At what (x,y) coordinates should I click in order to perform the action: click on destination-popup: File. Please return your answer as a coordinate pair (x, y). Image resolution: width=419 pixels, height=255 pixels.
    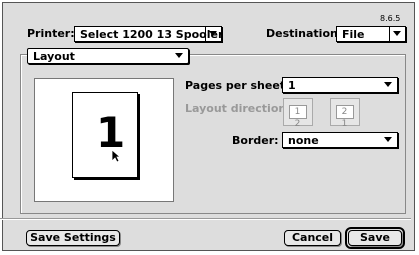
    Looking at the image, I should click on (371, 34).